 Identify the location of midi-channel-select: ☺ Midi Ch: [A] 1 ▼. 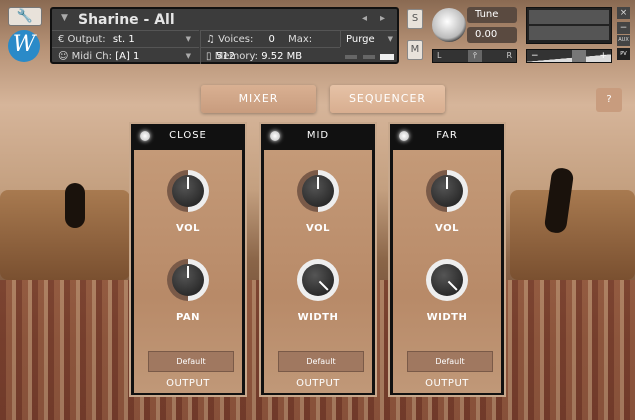
(125, 55).